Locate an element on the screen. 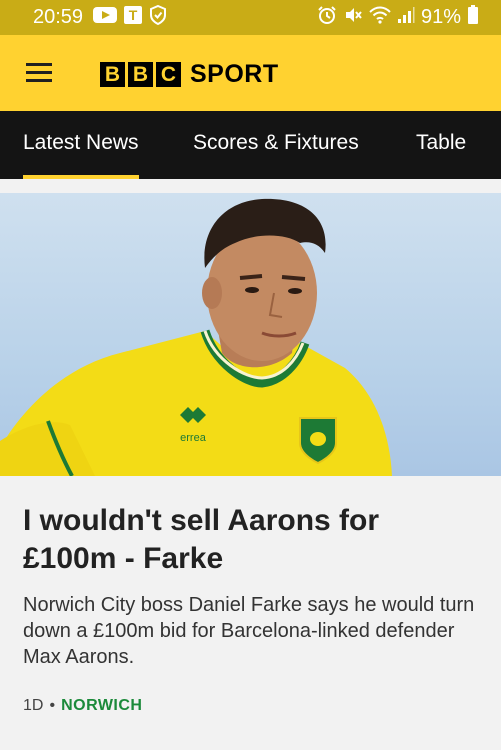 The width and height of the screenshot is (501, 750). app-header: B B C SPORT is located at coordinates (250, 73).